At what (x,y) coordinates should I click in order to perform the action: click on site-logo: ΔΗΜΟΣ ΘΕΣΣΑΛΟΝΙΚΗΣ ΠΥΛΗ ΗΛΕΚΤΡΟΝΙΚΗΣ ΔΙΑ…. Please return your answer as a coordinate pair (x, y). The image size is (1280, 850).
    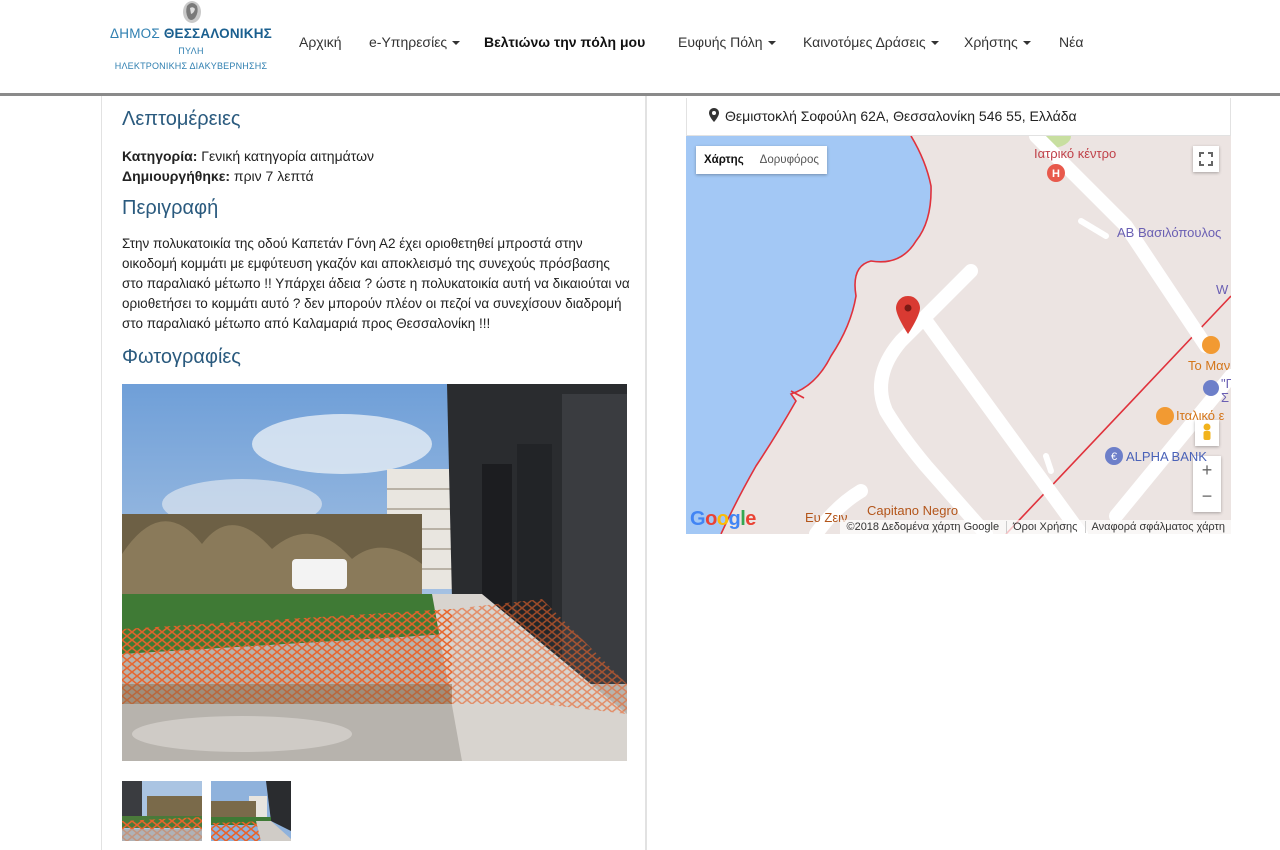
    Looking at the image, I should click on (191, 40).